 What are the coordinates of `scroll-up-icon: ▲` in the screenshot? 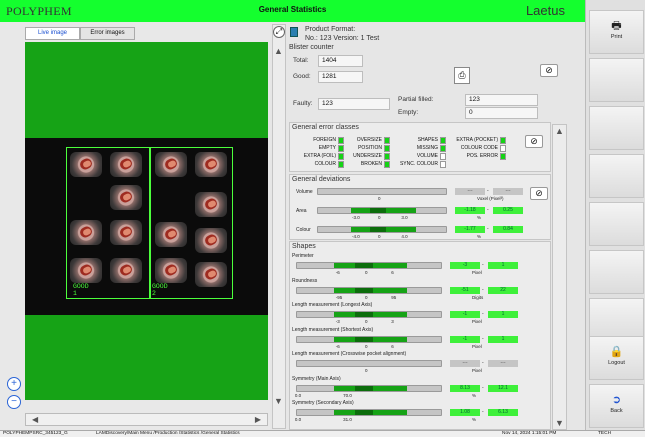 It's located at (278, 51).